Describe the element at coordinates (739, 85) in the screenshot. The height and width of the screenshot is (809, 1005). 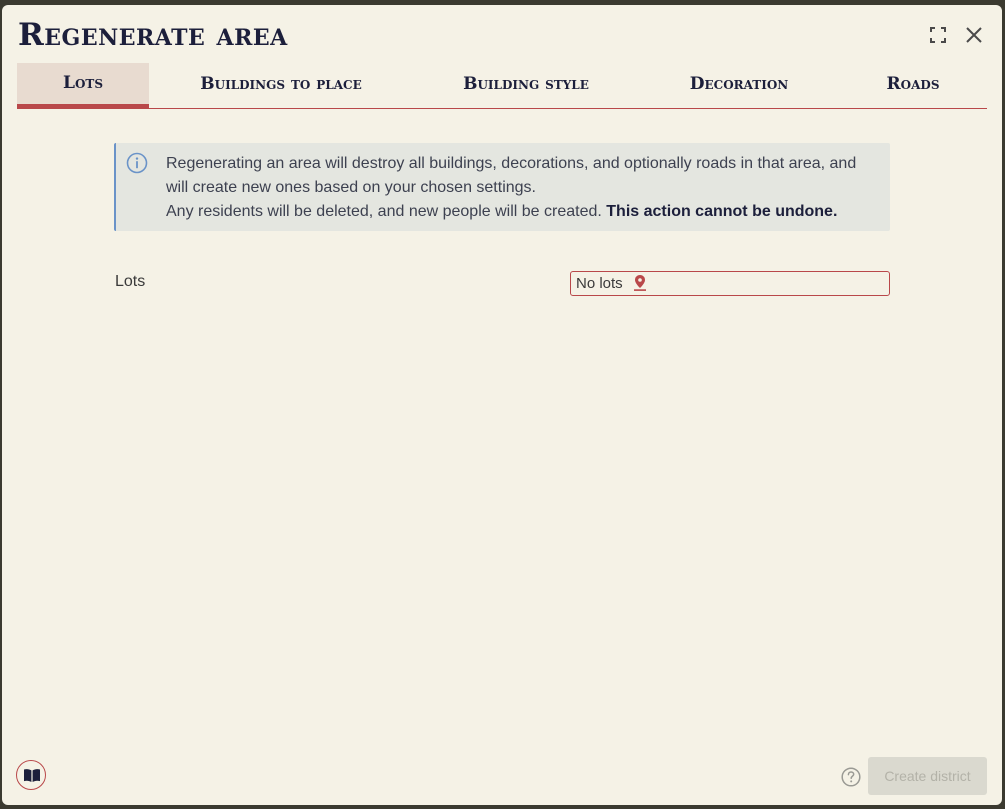
I see `tab-decoration: Decoration` at that location.